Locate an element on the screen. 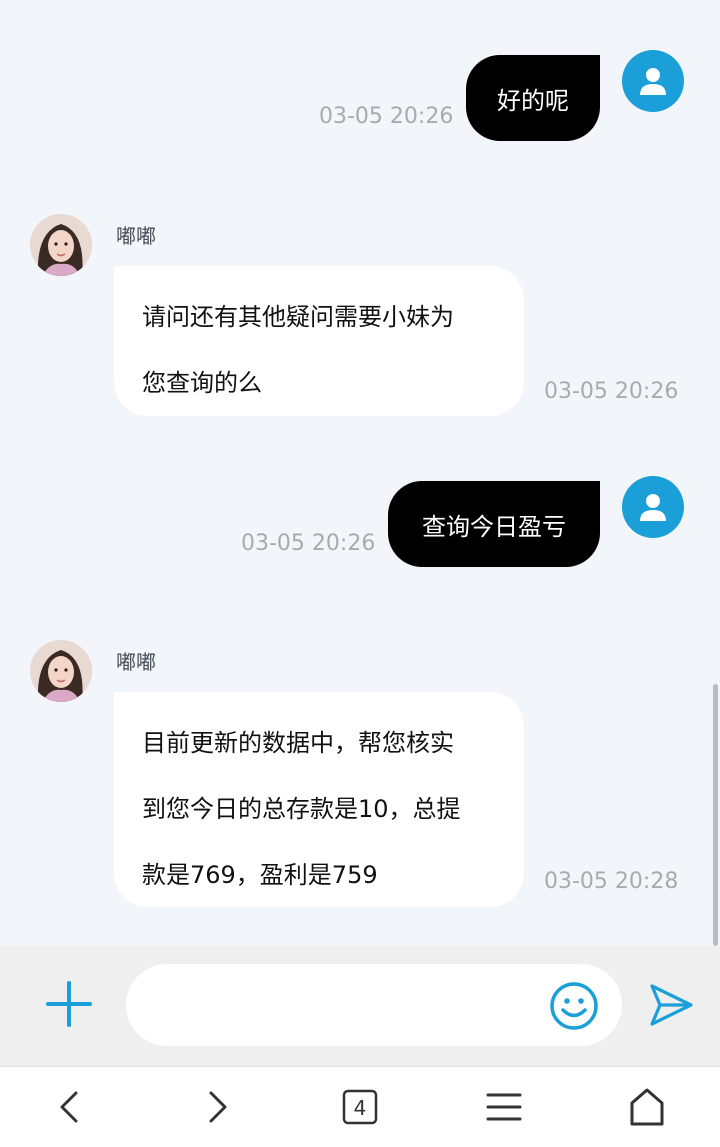 This screenshot has width=720, height=1147. add-attachment-button is located at coordinates (69, 1004).